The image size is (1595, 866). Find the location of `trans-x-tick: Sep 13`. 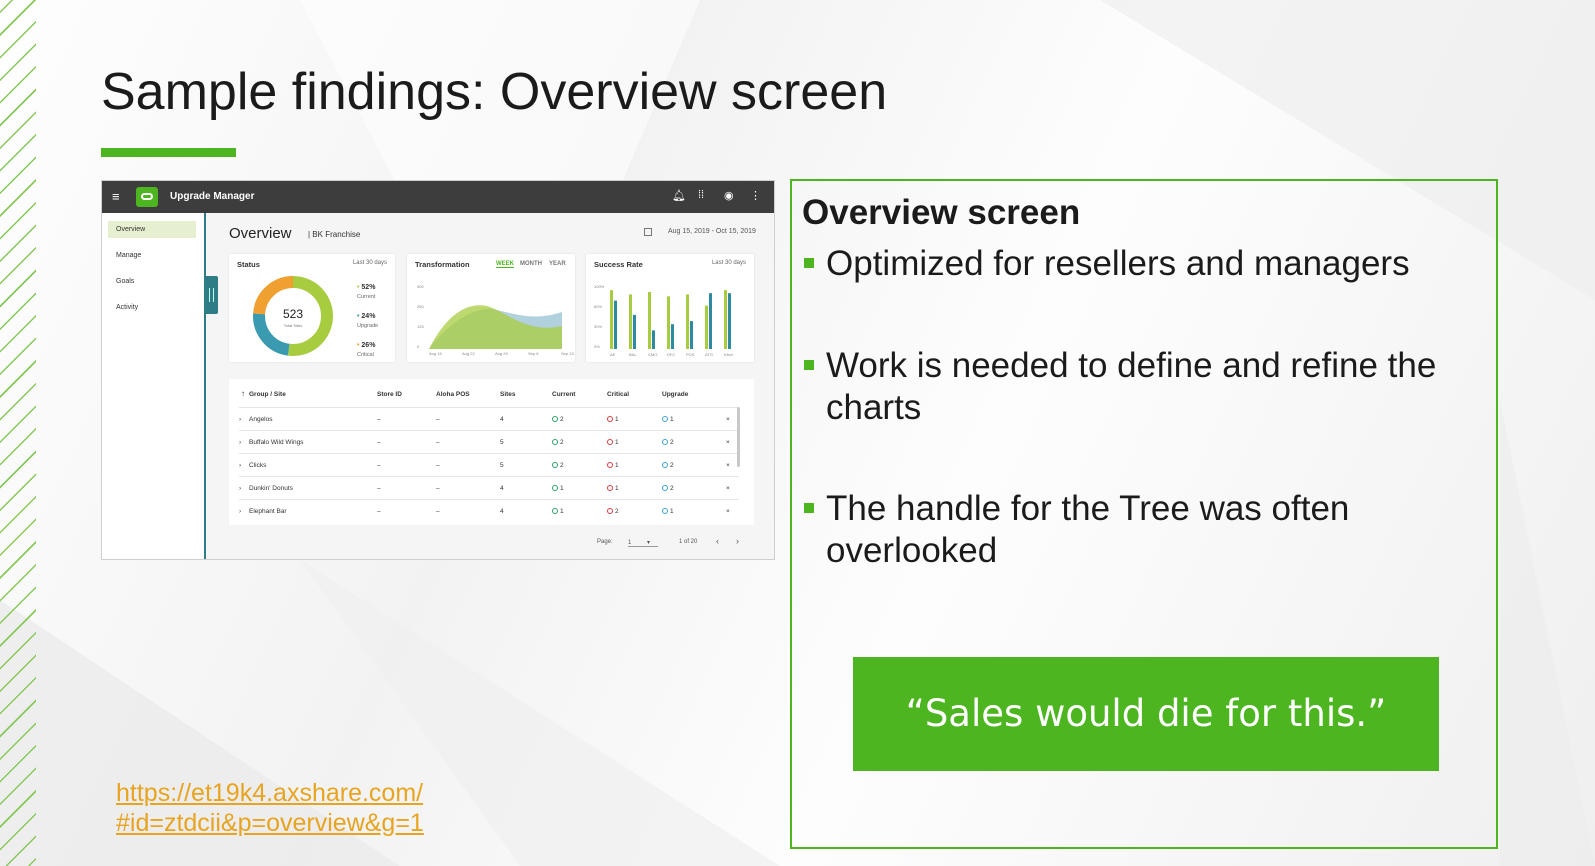

trans-x-tick: Sep 13 is located at coordinates (567, 353).